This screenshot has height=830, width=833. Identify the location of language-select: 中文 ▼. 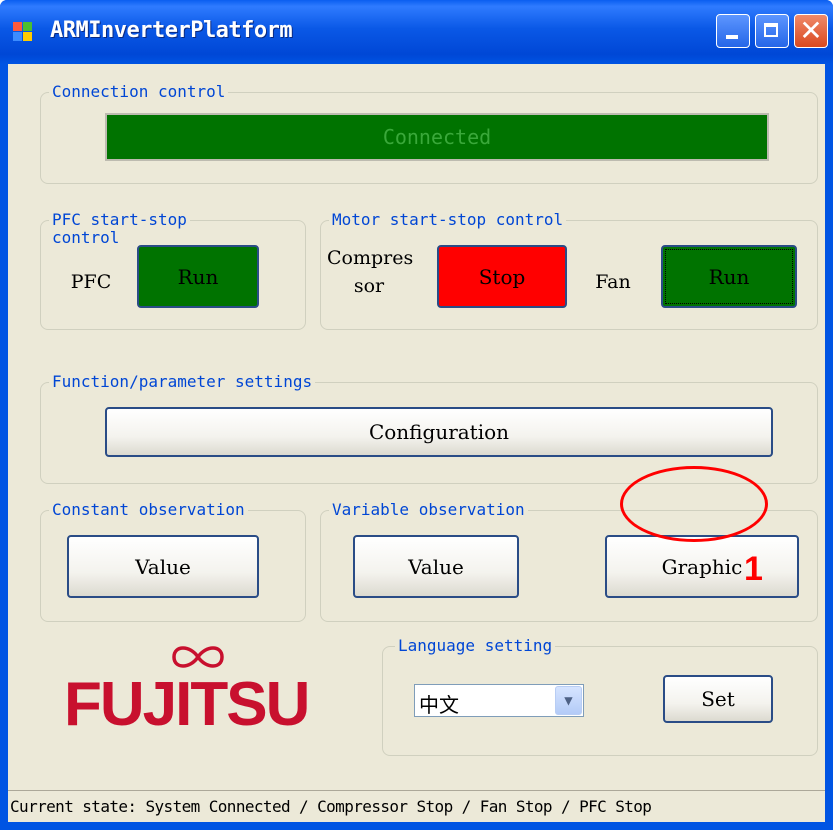
(499, 700).